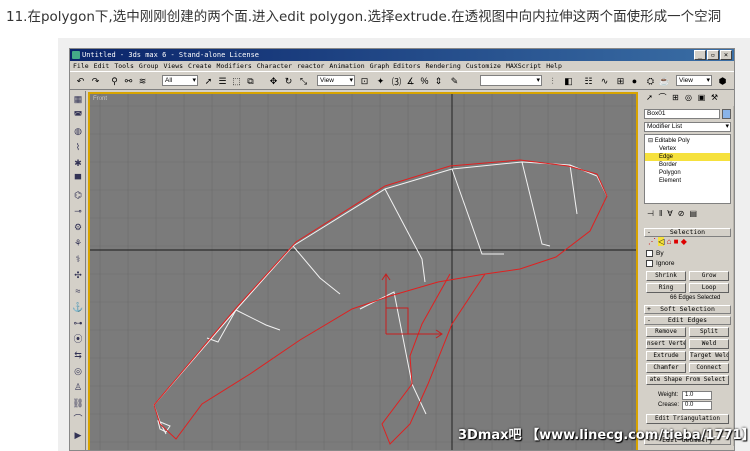  I want to click on bind-space-warp-icon: ≋, so click(142, 81).